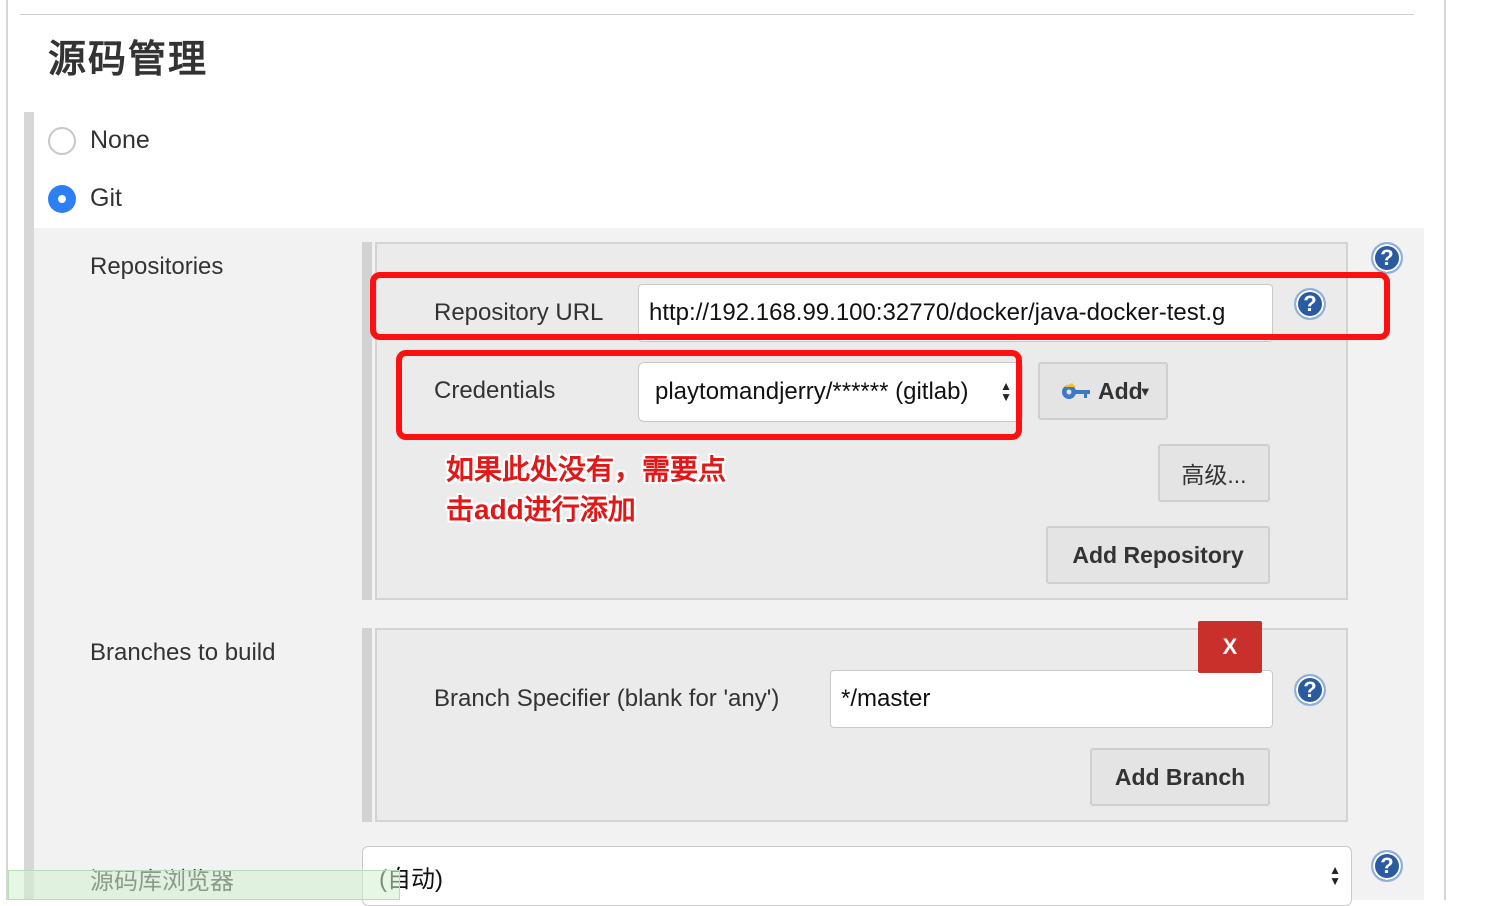 Image resolution: width=1502 pixels, height=906 pixels. Describe the element at coordinates (717, 14) in the screenshot. I see `section-divider` at that location.